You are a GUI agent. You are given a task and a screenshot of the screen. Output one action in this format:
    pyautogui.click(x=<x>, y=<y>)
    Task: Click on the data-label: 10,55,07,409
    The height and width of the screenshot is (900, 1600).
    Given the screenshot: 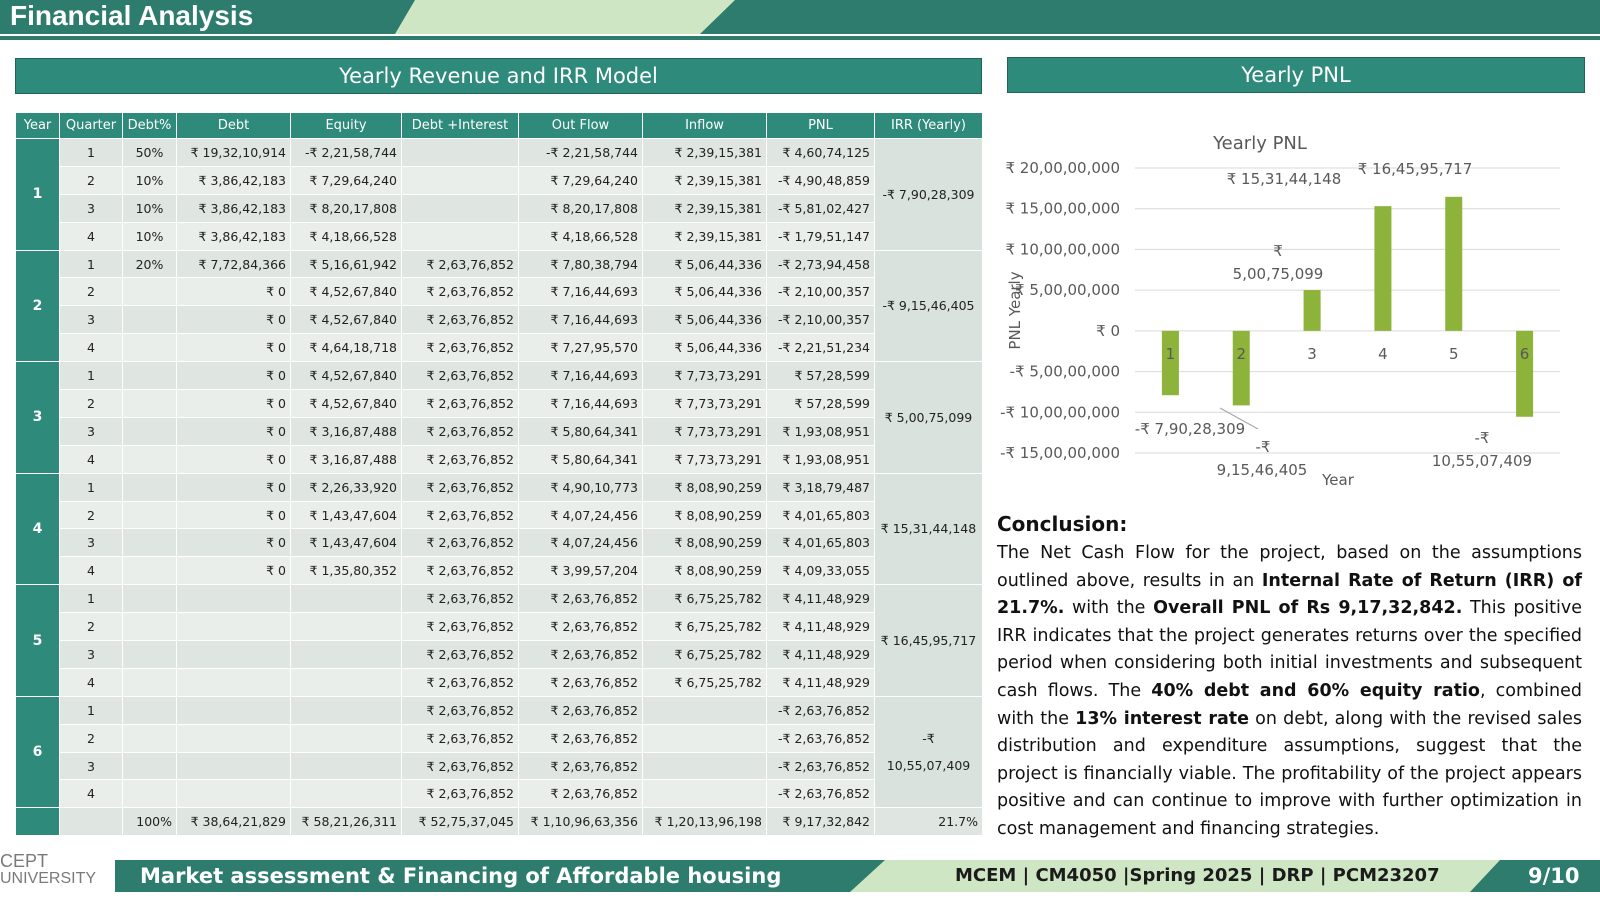 What is the action you would take?
    pyautogui.click(x=1482, y=461)
    